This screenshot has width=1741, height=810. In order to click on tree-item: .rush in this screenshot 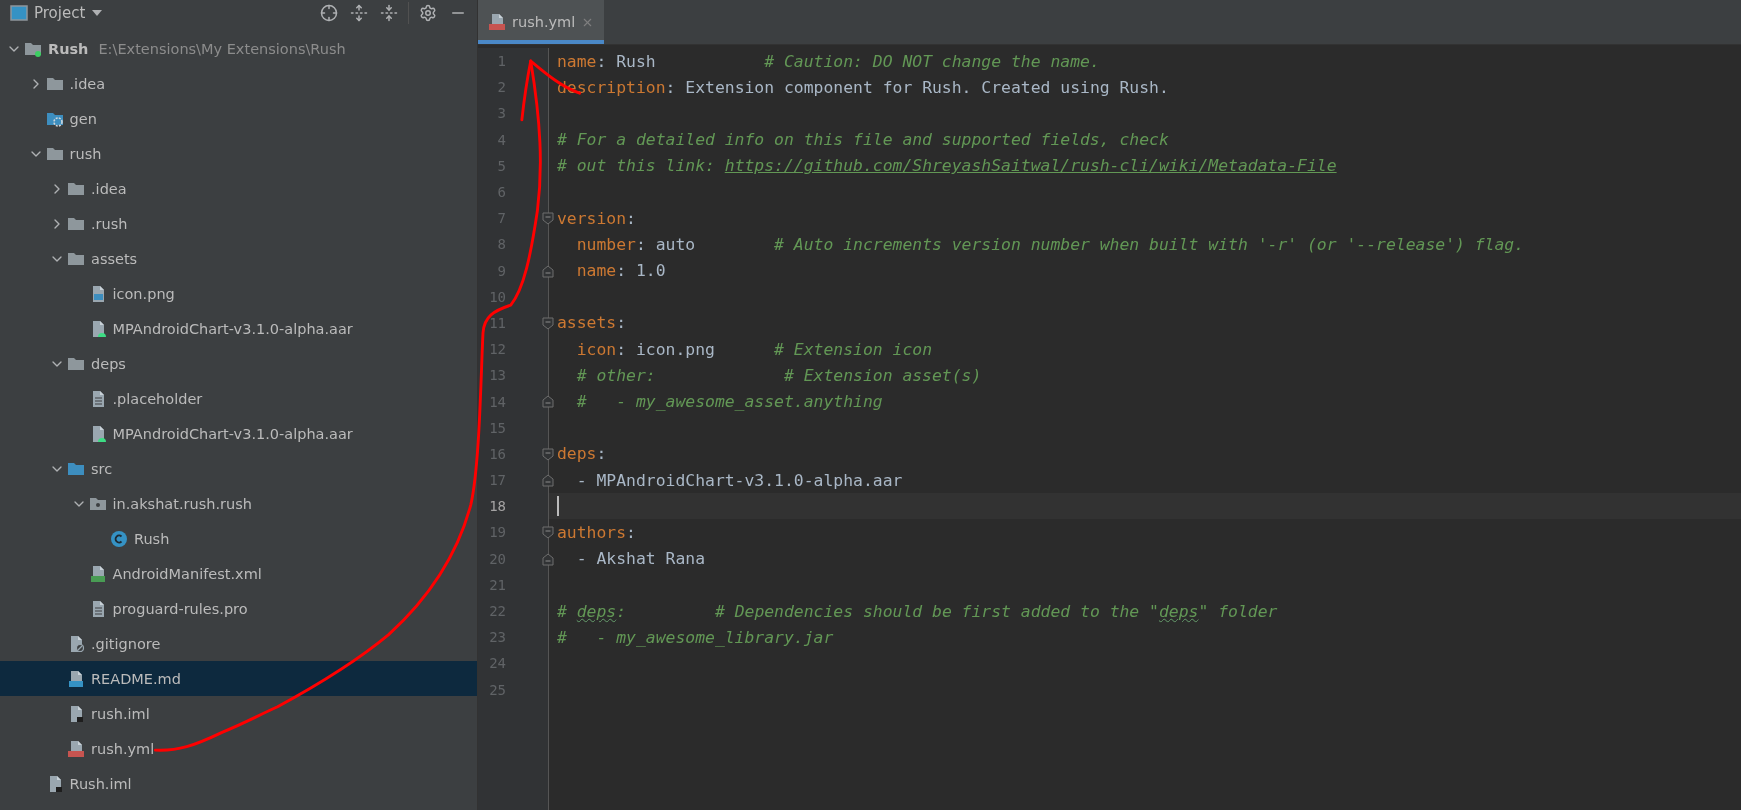, I will do `click(238, 223)`.